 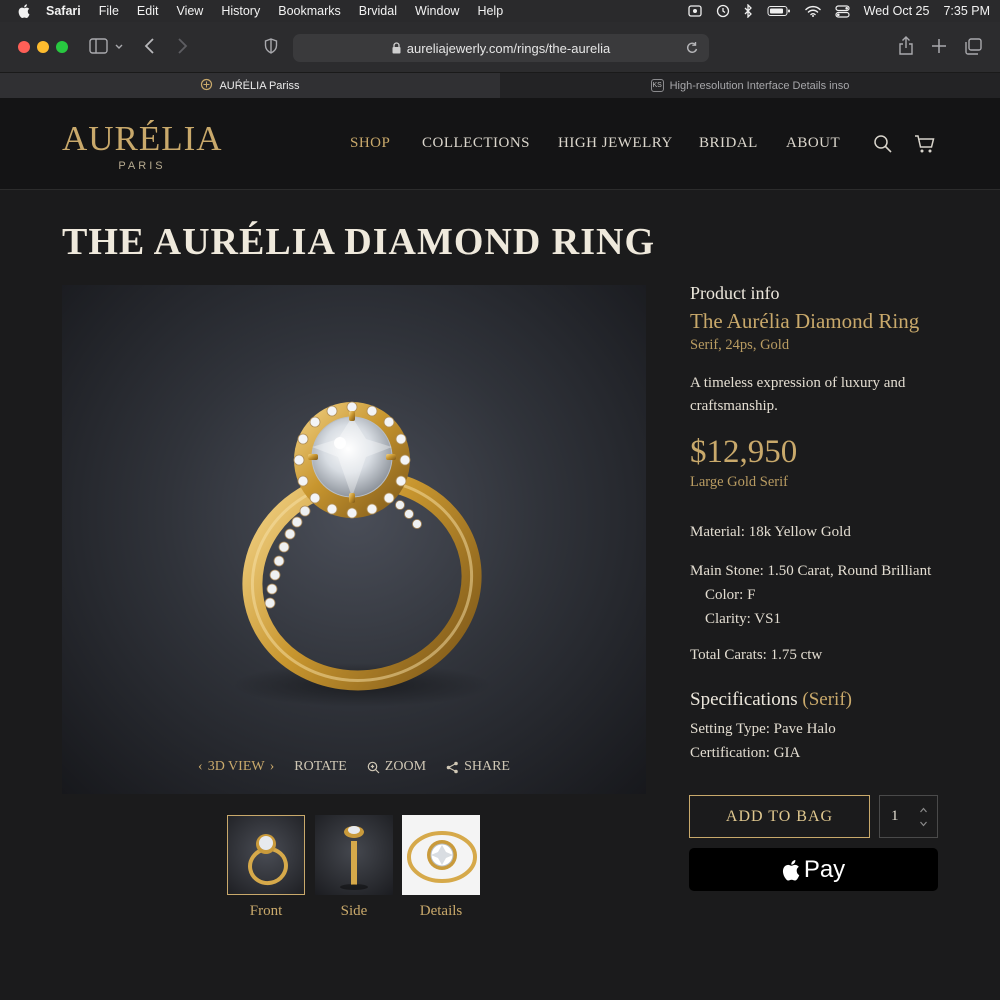 I want to click on spec-material: Material: 18k Yellow Gold, so click(x=770, y=532).